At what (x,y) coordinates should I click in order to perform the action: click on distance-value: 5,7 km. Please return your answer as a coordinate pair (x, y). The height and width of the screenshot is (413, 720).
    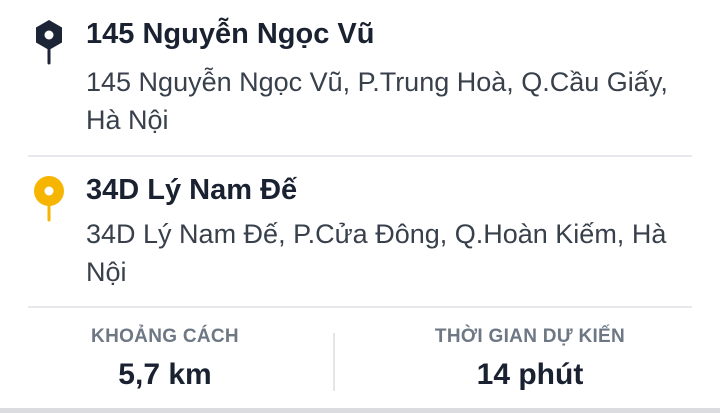
    Looking at the image, I should click on (165, 374).